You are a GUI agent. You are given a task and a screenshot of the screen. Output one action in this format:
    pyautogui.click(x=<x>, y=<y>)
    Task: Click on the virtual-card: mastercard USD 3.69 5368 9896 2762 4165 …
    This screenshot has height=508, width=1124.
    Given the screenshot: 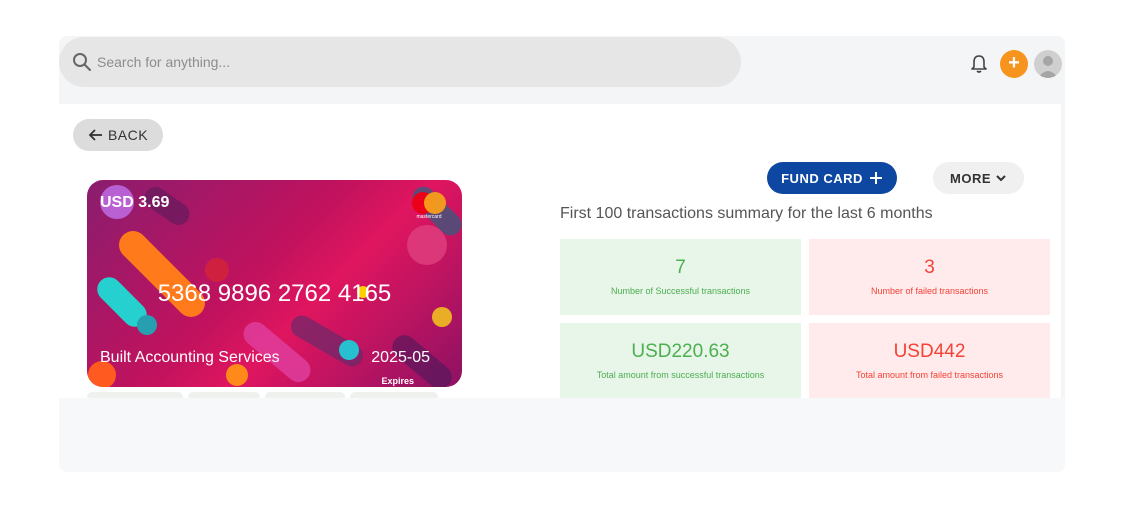 What is the action you would take?
    pyautogui.click(x=274, y=283)
    